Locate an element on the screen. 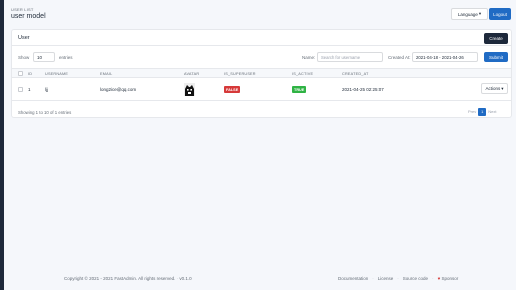 The width and height of the screenshot is (516, 290). avatar is located at coordinates (189, 89).